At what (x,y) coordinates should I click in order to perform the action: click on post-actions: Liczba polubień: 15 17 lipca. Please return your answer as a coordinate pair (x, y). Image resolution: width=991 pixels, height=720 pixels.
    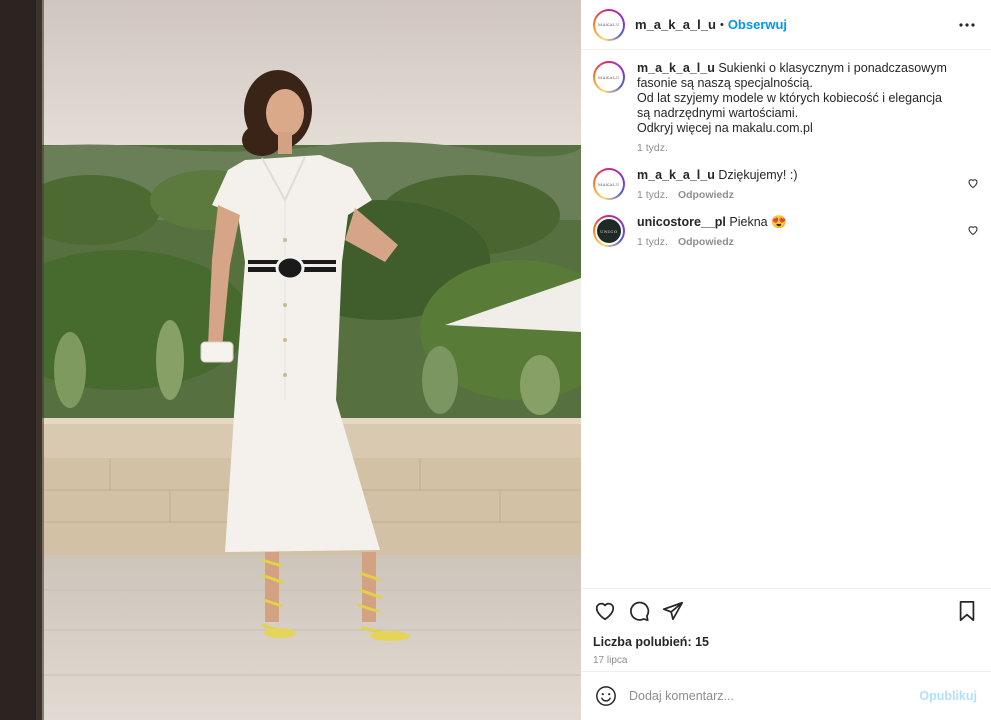
    Looking at the image, I should click on (786, 629).